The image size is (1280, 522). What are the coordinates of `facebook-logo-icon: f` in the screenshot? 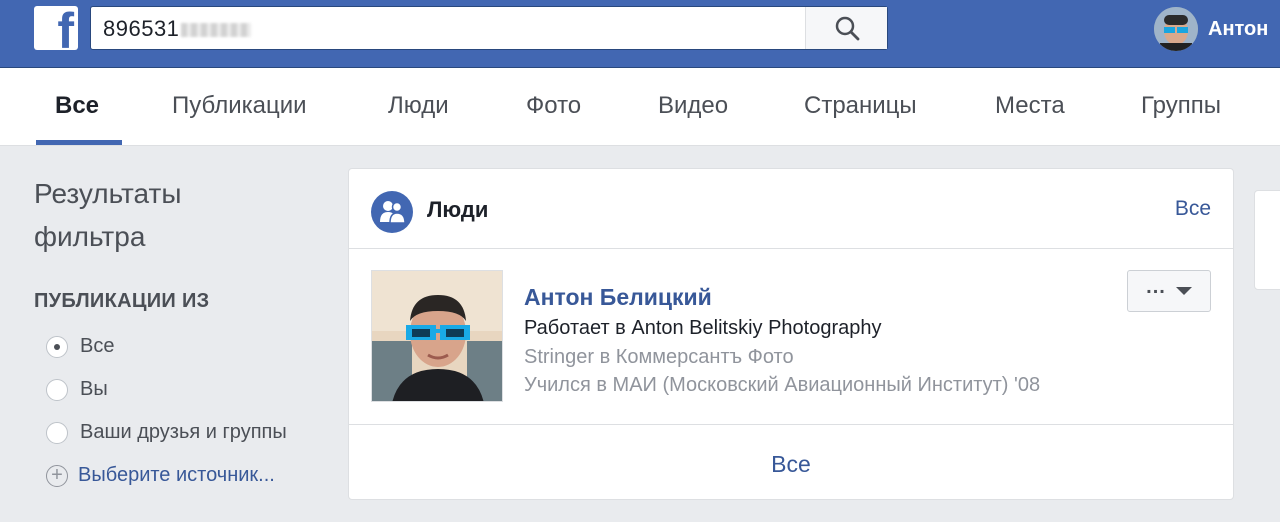 It's located at (56, 28).